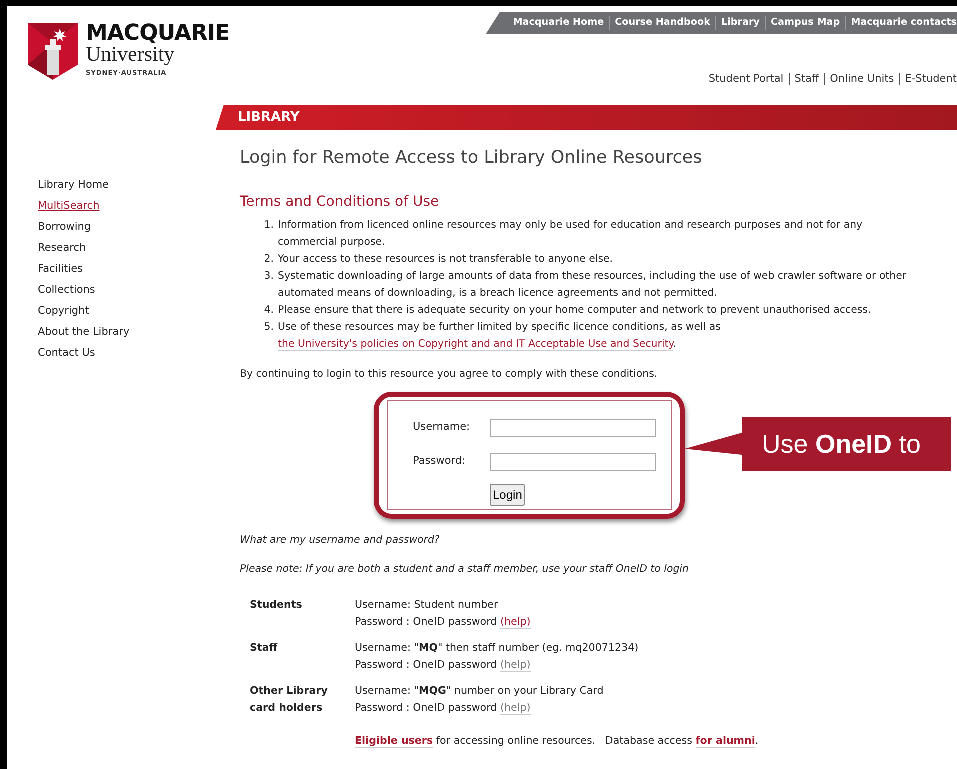 Image resolution: width=957 pixels, height=769 pixels. What do you see at coordinates (740, 23) in the screenshot?
I see `top-link: Library` at bounding box center [740, 23].